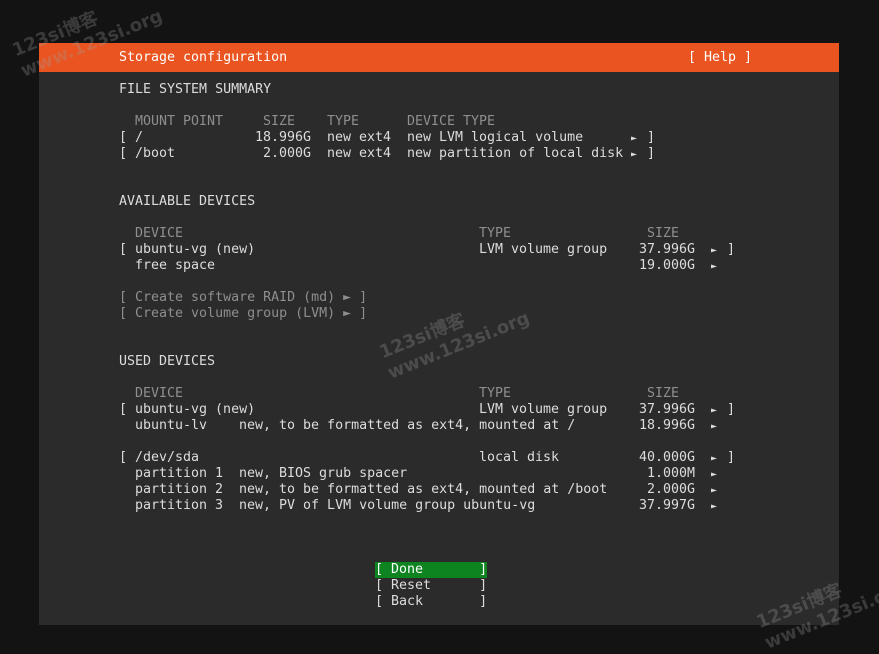 Image resolution: width=879 pixels, height=654 pixels. Describe the element at coordinates (179, 505) in the screenshot. I see `device-name: partition 3` at that location.